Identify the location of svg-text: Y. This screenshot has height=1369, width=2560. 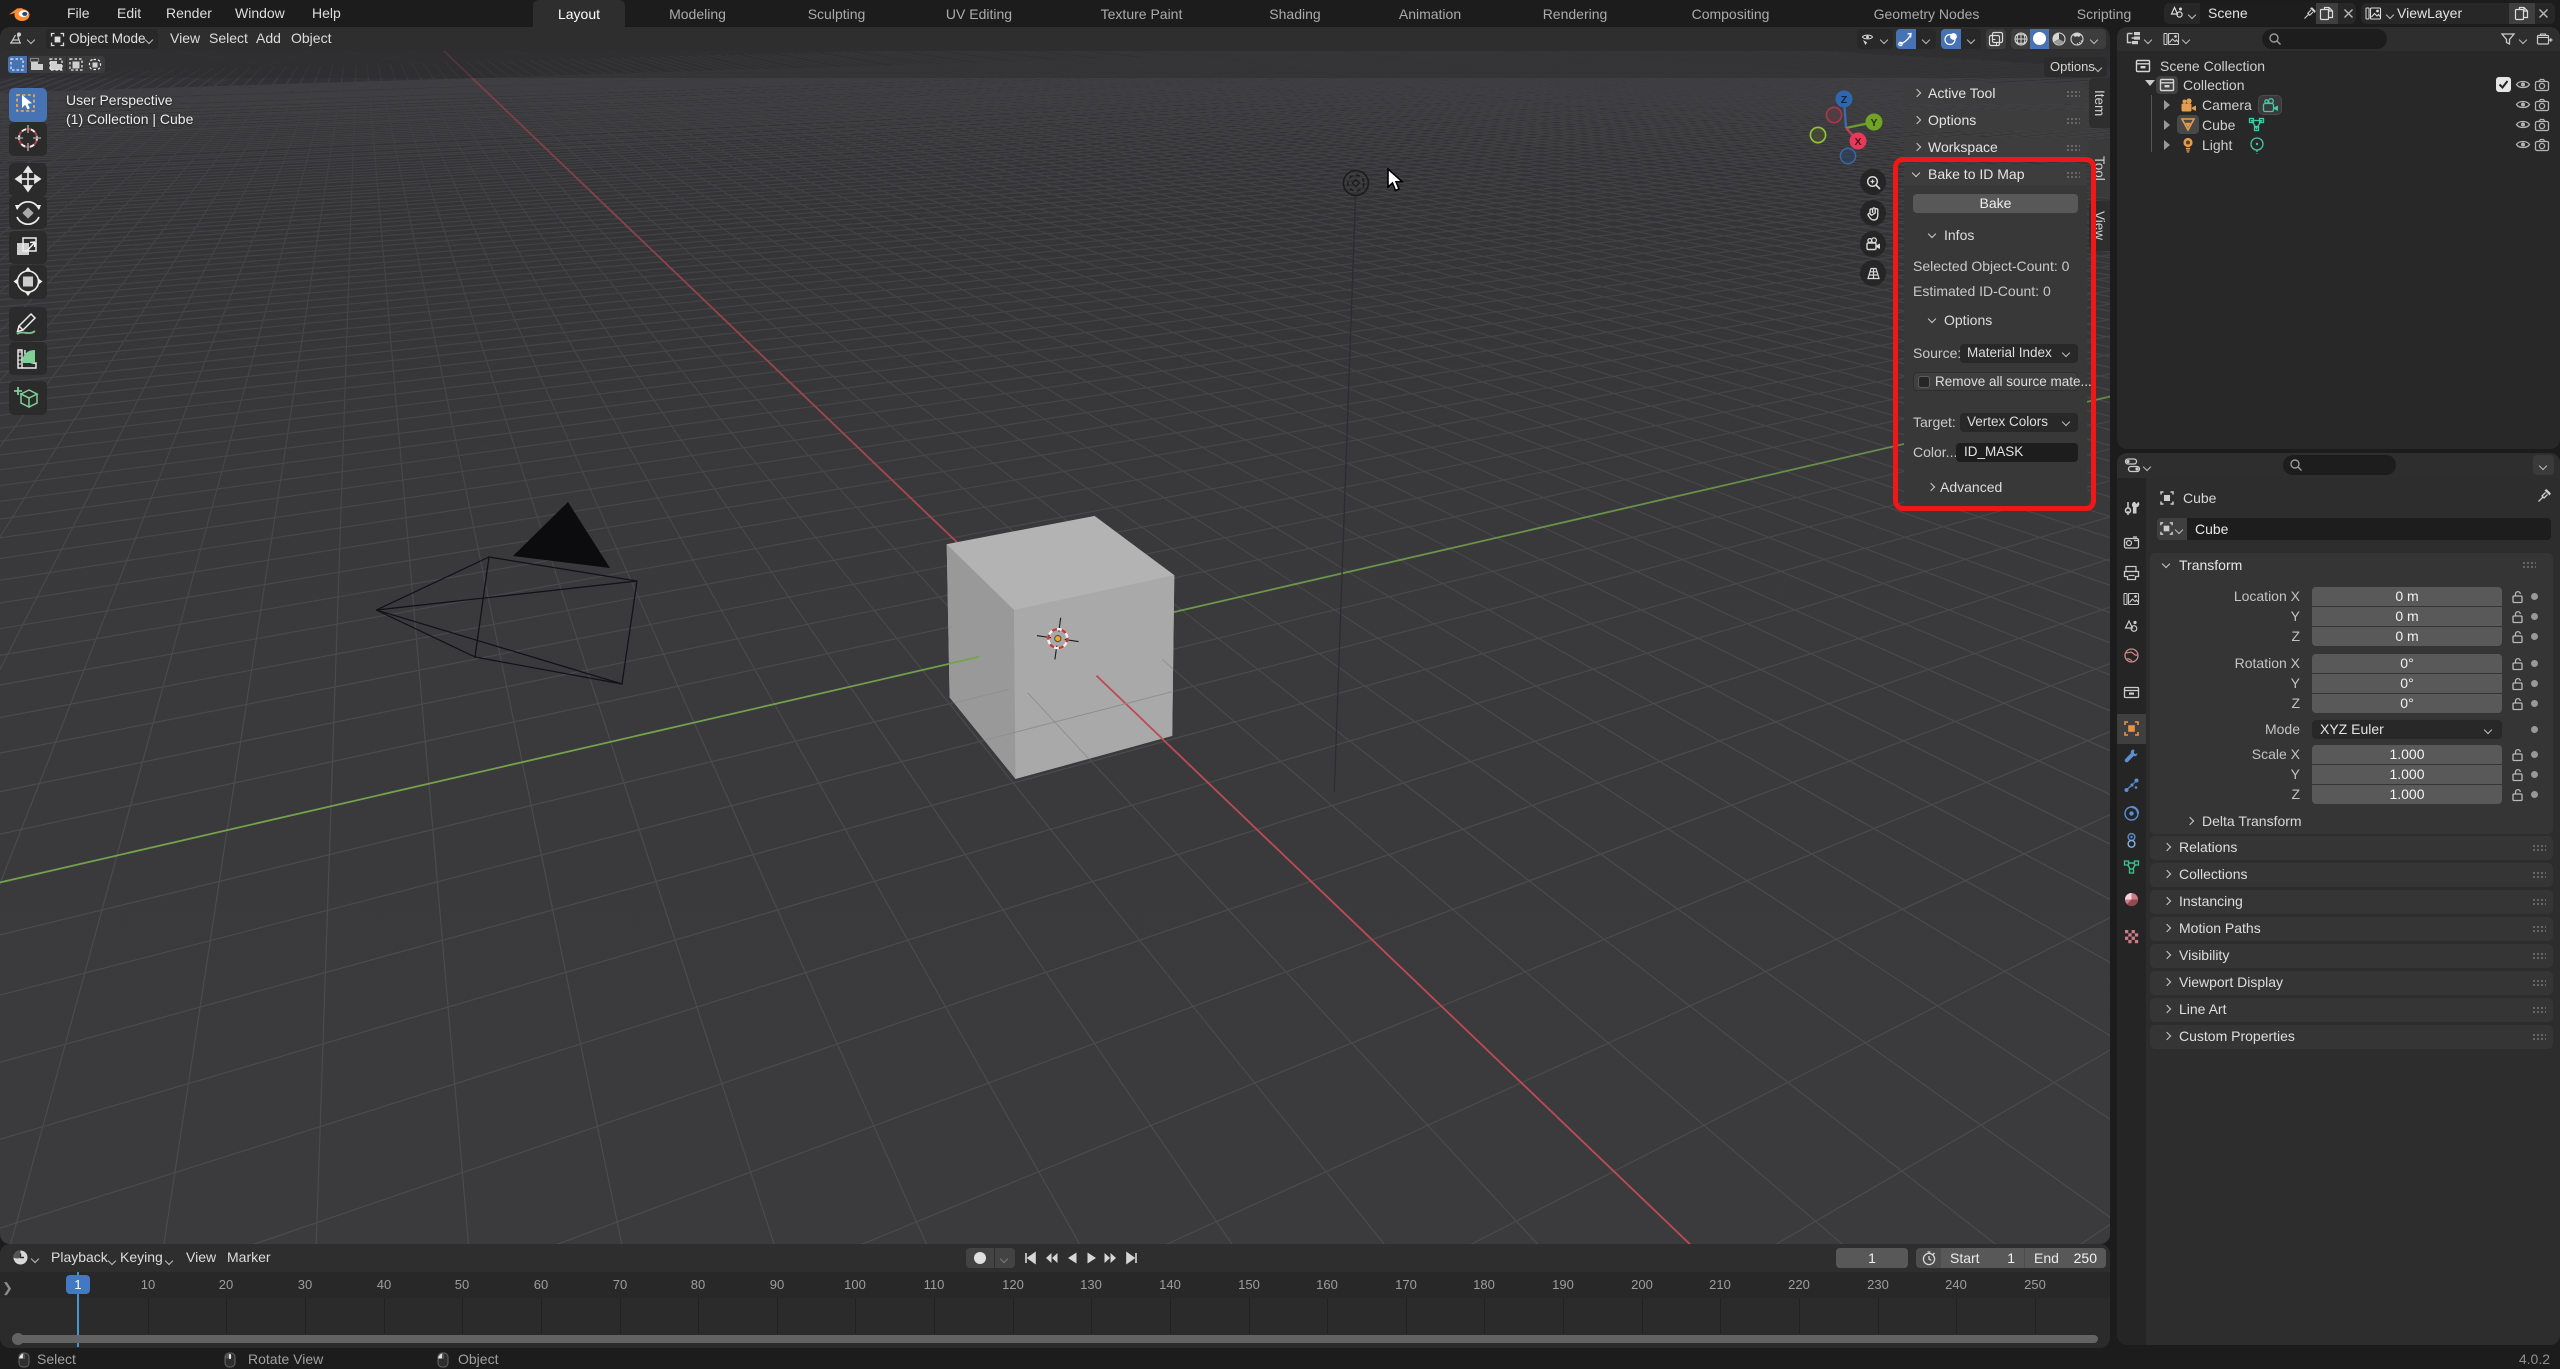
(1873, 123).